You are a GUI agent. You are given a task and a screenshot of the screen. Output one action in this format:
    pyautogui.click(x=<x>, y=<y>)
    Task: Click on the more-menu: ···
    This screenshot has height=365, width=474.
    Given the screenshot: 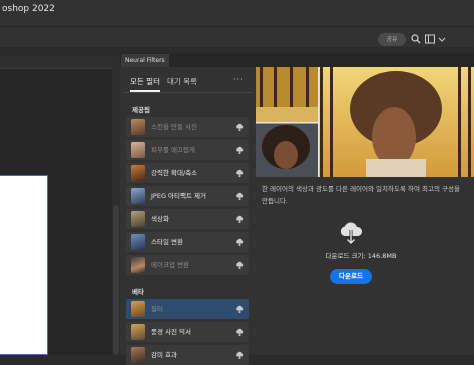 What is the action you would take?
    pyautogui.click(x=238, y=79)
    